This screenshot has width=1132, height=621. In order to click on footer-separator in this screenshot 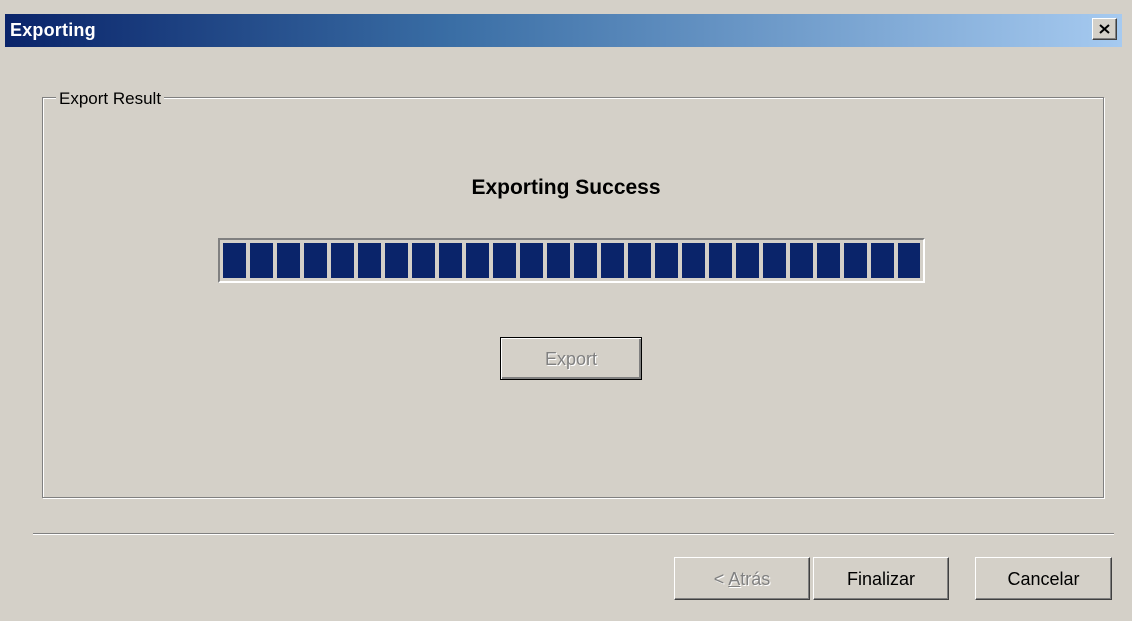, I will do `click(573, 534)`.